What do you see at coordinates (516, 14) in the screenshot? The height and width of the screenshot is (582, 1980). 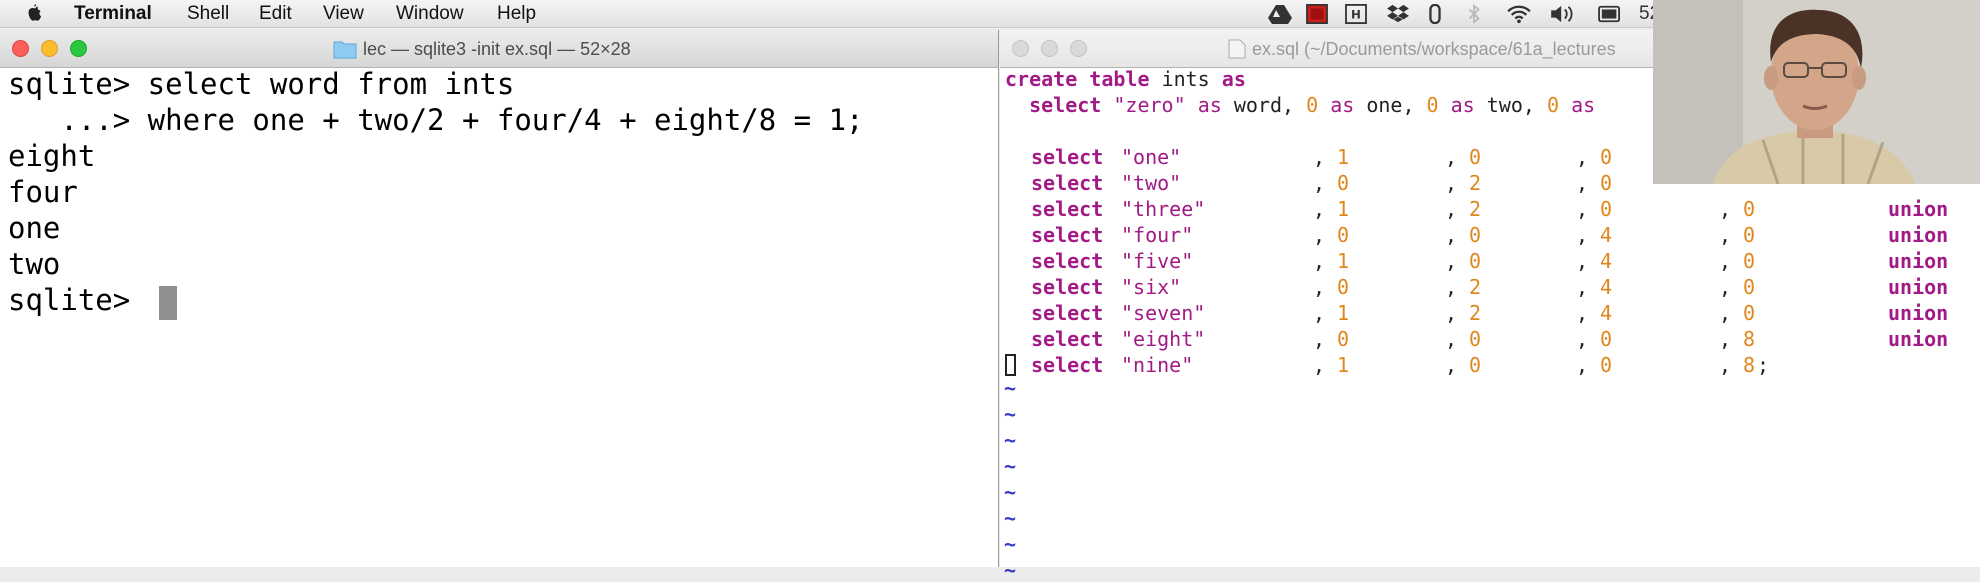 I see `menu-help: Help` at bounding box center [516, 14].